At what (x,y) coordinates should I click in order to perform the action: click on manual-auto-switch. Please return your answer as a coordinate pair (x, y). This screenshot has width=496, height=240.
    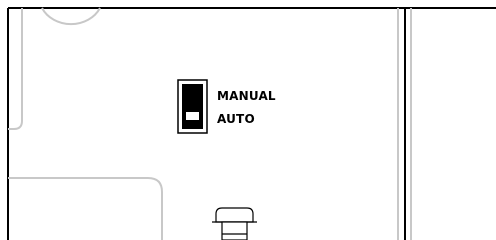
    Looking at the image, I should click on (192, 106).